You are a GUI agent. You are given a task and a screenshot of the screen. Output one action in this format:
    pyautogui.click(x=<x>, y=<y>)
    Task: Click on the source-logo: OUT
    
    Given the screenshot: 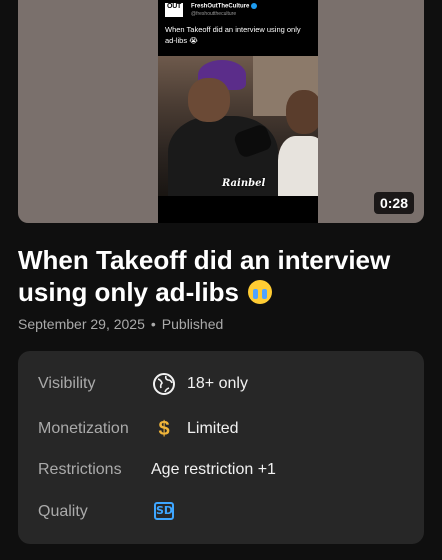 What is the action you would take?
    pyautogui.click(x=174, y=10)
    